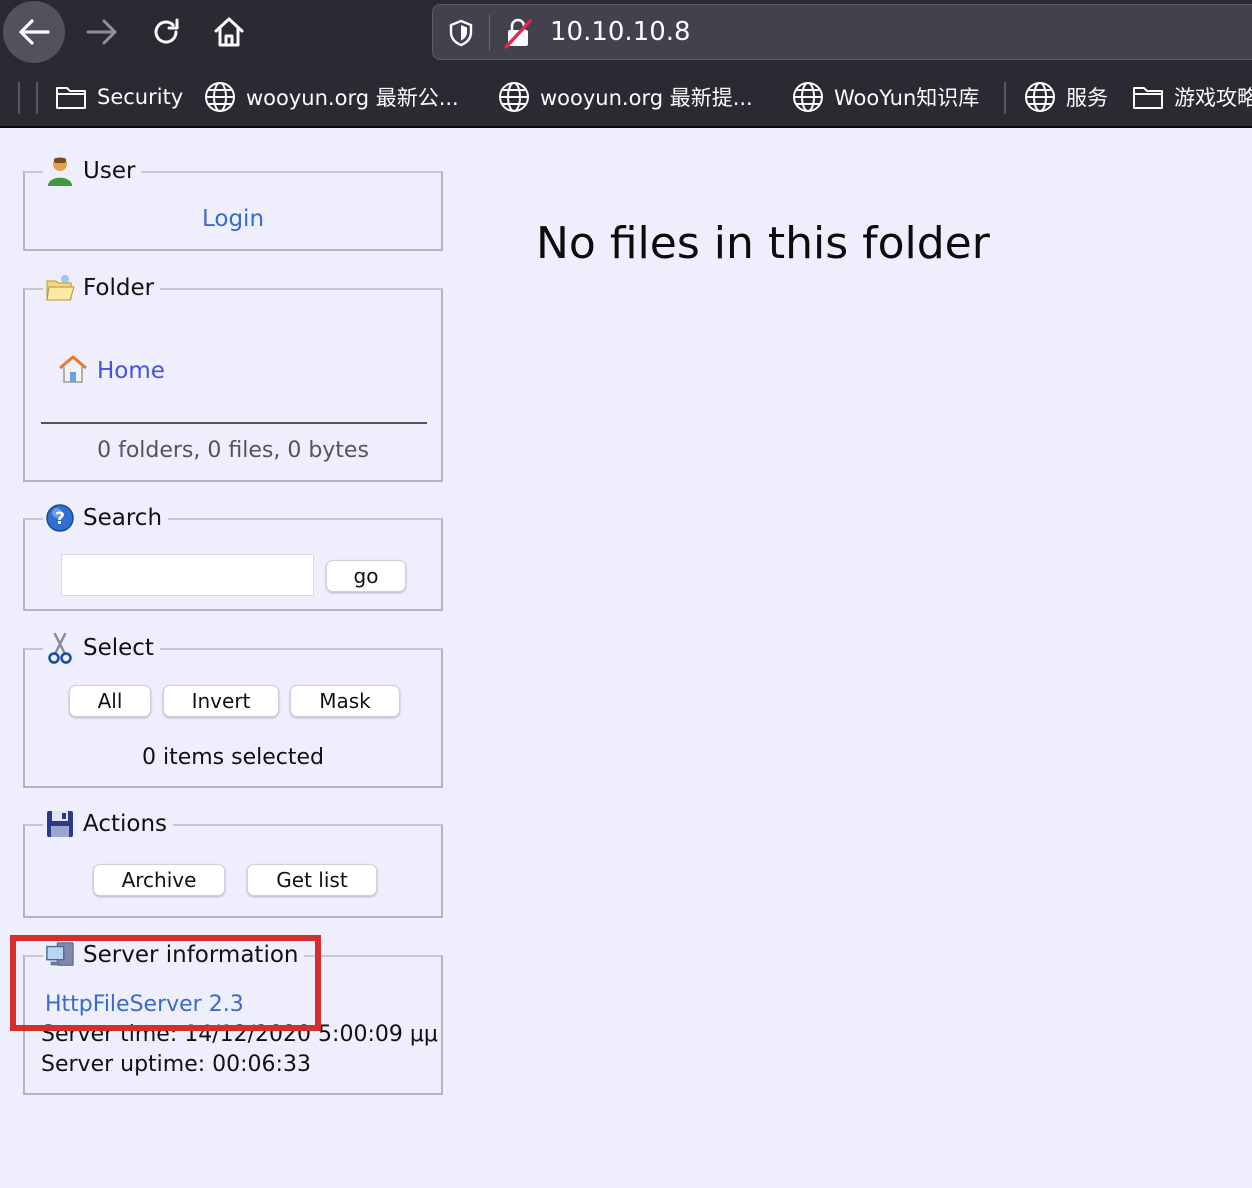 The width and height of the screenshot is (1252, 1188). I want to click on shield-icon, so click(461, 33).